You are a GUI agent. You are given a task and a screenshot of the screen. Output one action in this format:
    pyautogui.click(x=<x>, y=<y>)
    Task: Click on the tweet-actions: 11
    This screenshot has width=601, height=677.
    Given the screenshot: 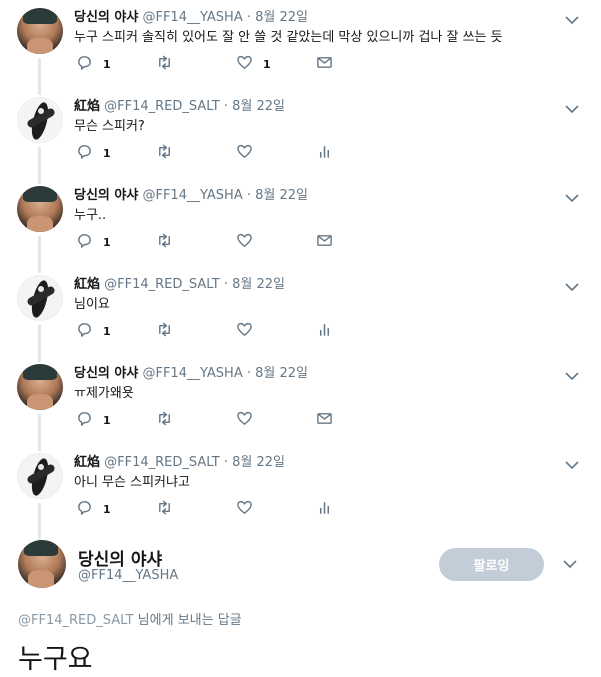 What is the action you would take?
    pyautogui.click(x=226, y=65)
    